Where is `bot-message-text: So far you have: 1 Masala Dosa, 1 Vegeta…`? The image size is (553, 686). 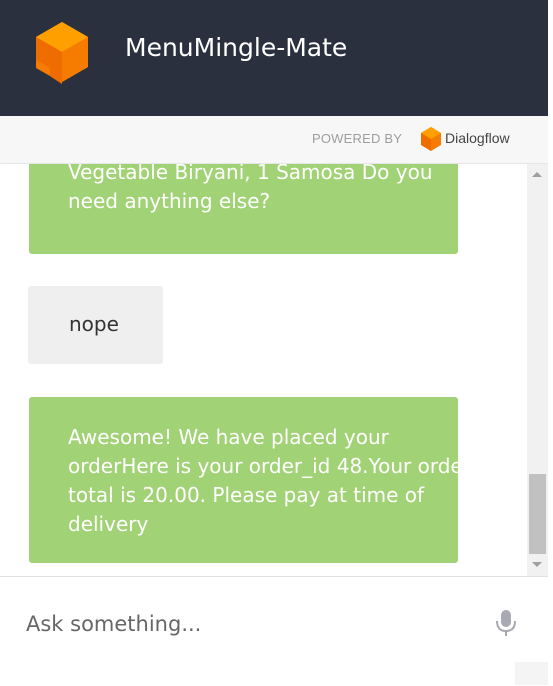 bot-message-text: So far you have: 1 Masala Dosa, 1 Vegeta… is located at coordinates (250, 188).